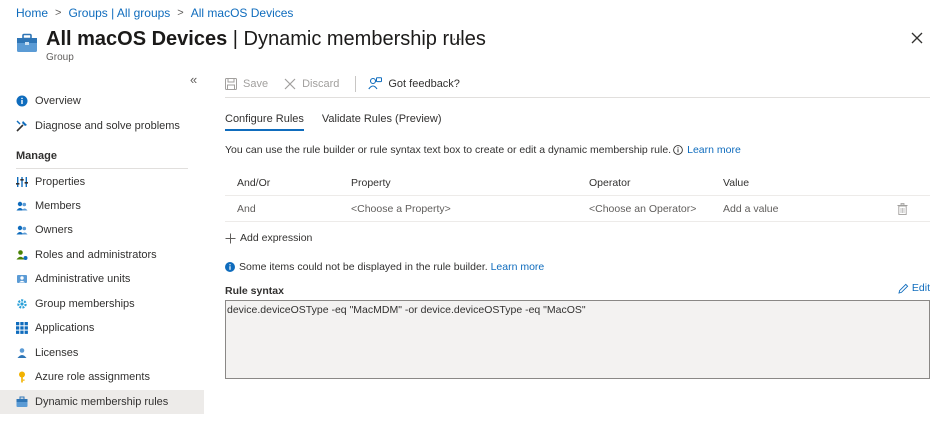 The image size is (940, 421). Describe the element at coordinates (231, 84) in the screenshot. I see `save-icon` at that location.